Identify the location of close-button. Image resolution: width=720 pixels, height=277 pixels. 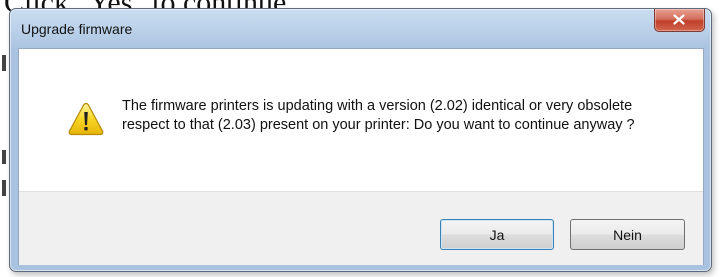
(679, 20).